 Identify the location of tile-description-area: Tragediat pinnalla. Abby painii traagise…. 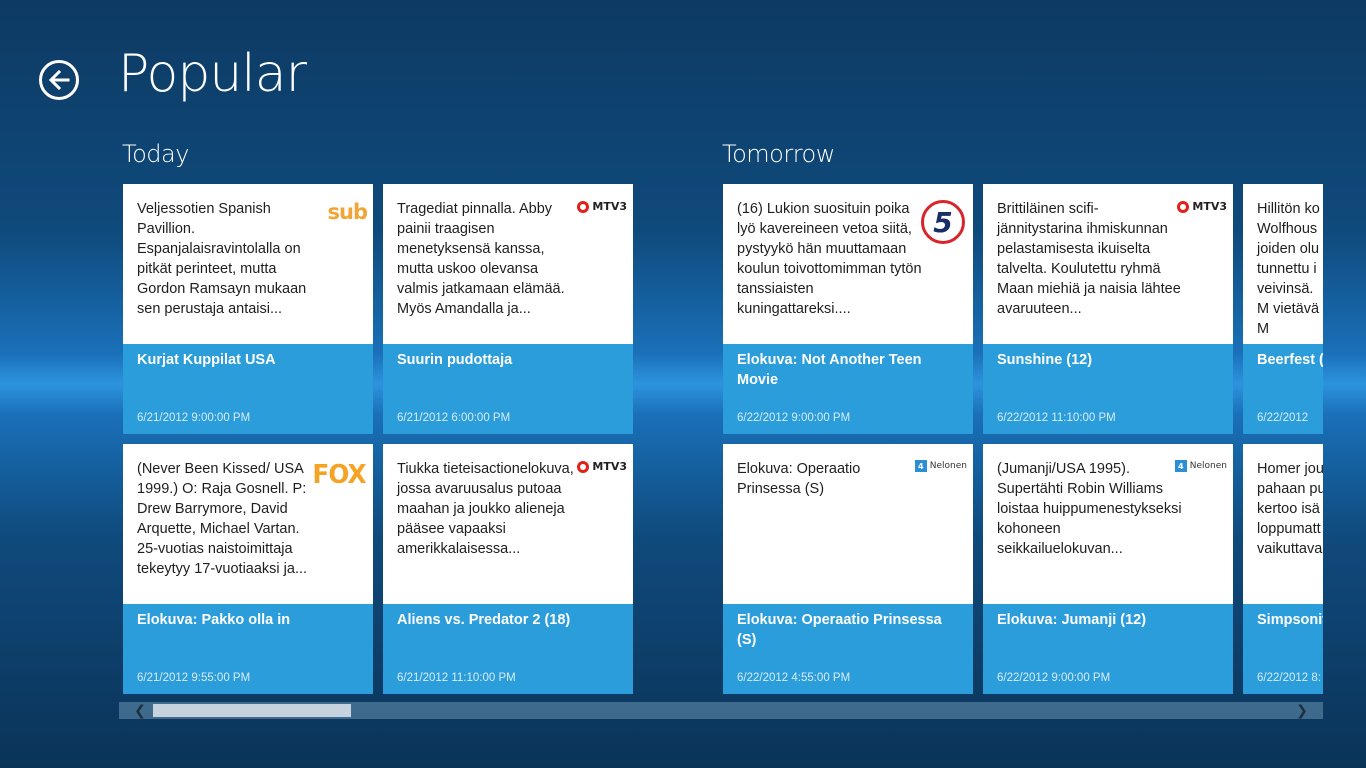
(508, 264).